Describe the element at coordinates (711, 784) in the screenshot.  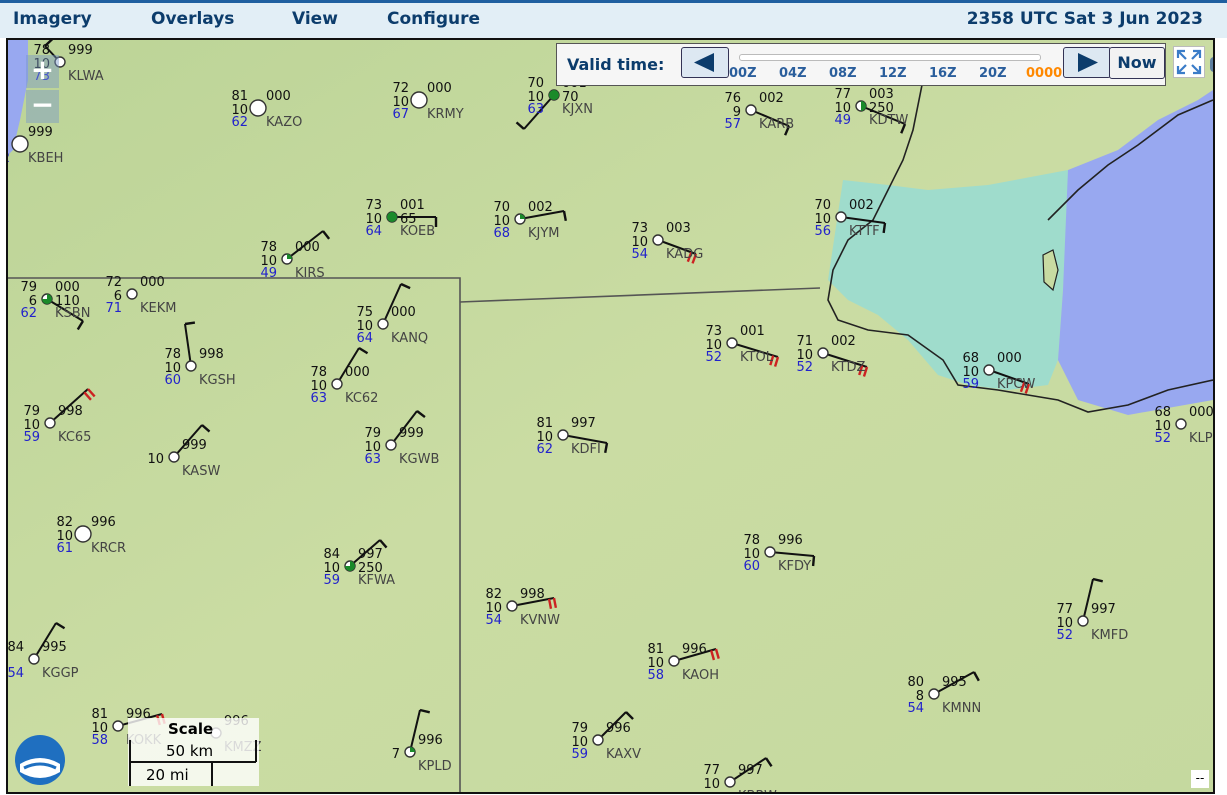
I see `visibility-label: 10` at that location.